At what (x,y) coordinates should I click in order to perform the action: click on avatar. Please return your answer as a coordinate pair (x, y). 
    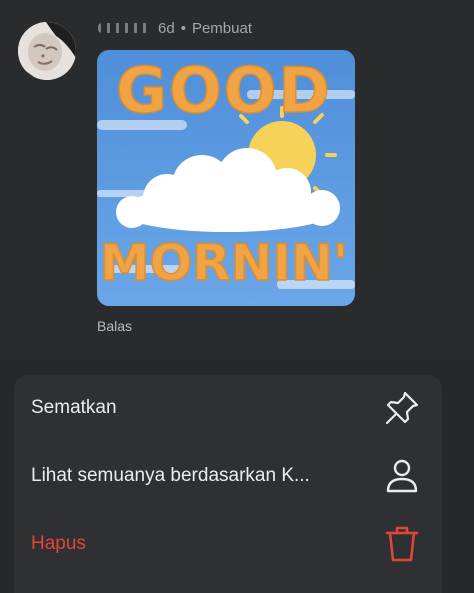
    Looking at the image, I should click on (47, 51).